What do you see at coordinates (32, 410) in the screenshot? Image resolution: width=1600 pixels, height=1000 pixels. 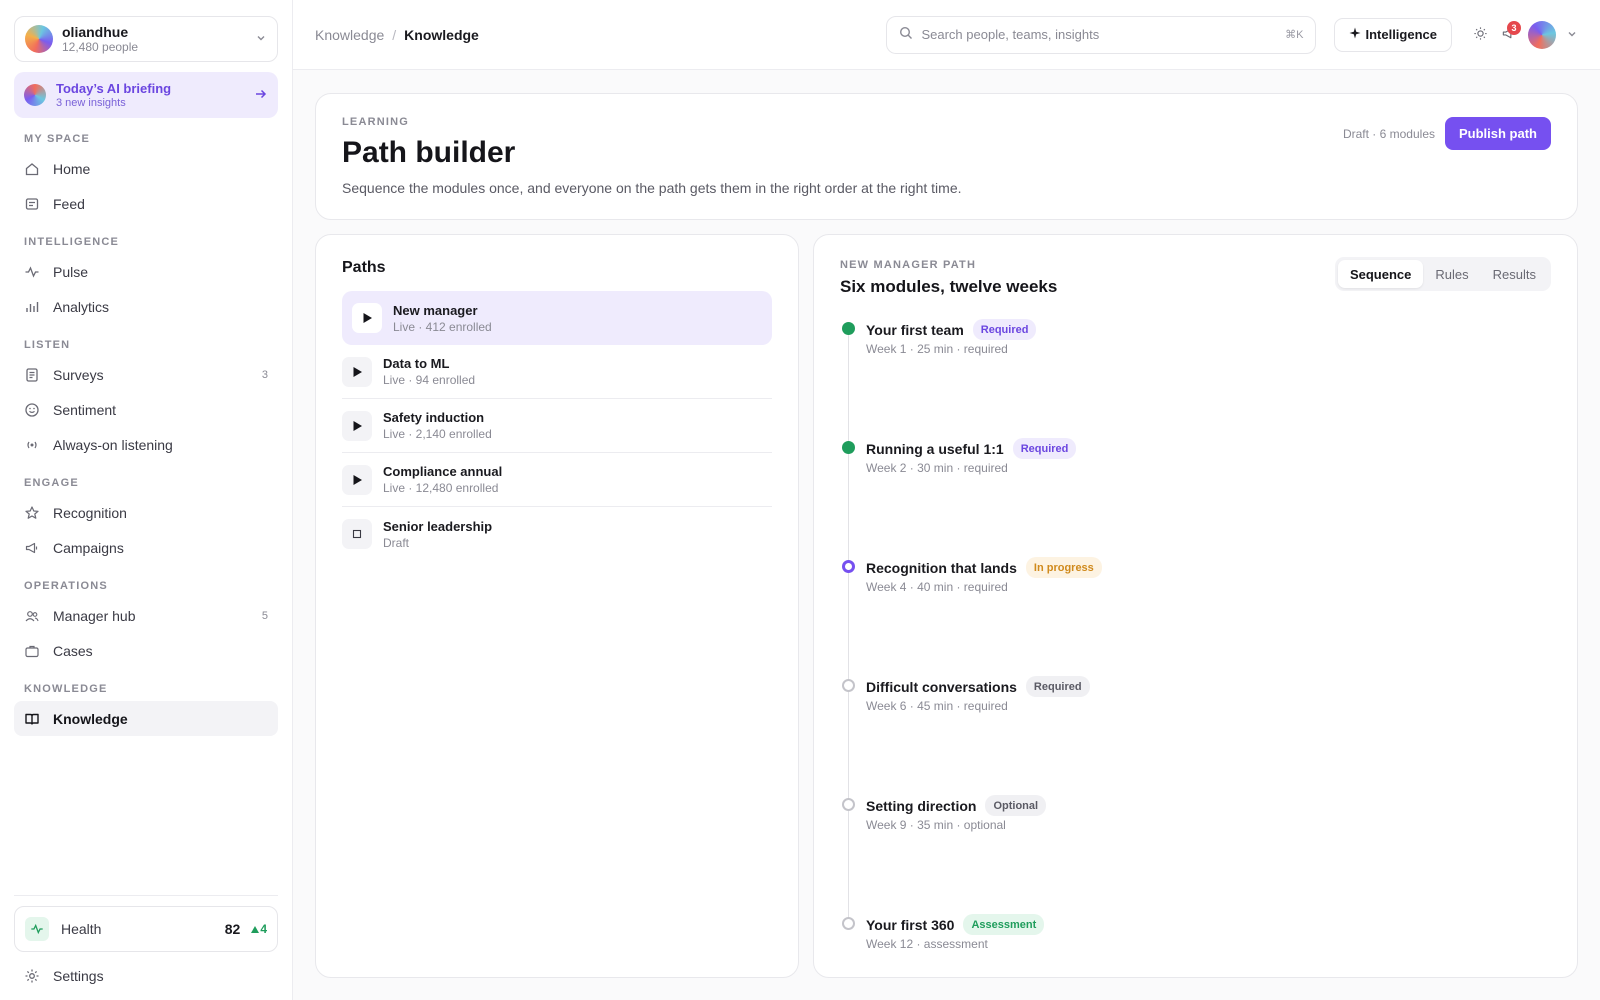 I see `smile-icon` at bounding box center [32, 410].